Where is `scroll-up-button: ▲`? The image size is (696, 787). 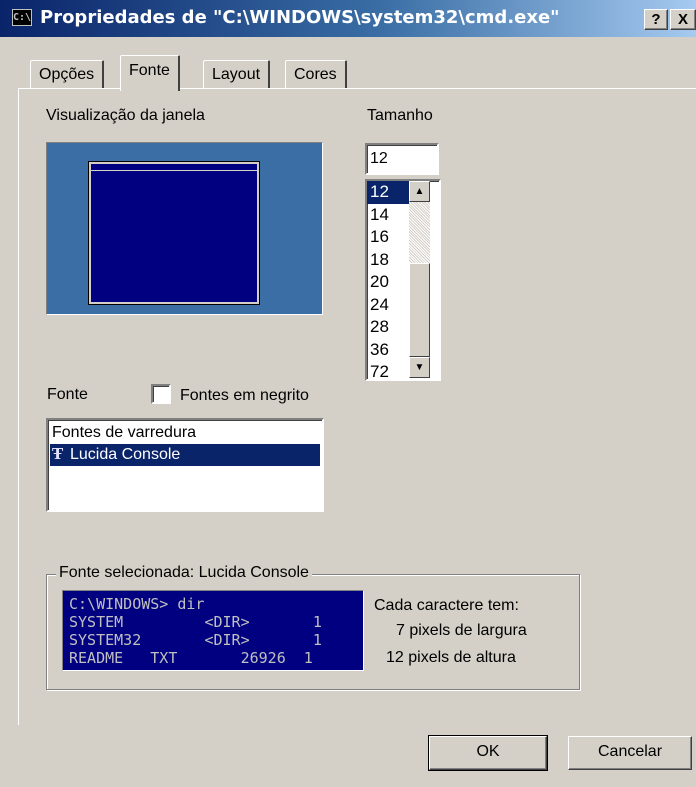
scroll-up-button: ▲ is located at coordinates (419, 191).